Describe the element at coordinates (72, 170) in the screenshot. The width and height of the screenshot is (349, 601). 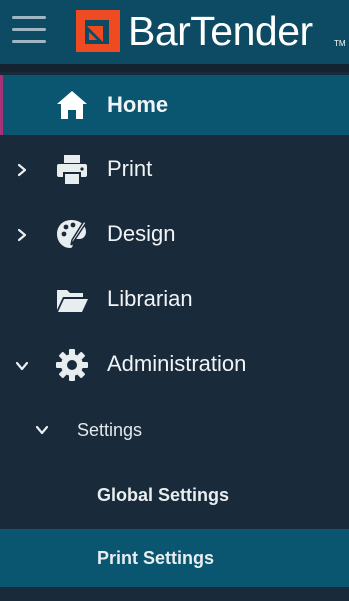
I see `printer-icon` at that location.